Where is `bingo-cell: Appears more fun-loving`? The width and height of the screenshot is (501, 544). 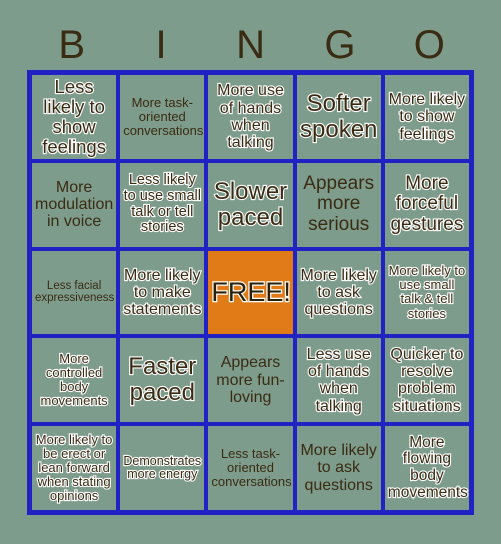
bingo-cell: Appears more fun-loving is located at coordinates (250, 380).